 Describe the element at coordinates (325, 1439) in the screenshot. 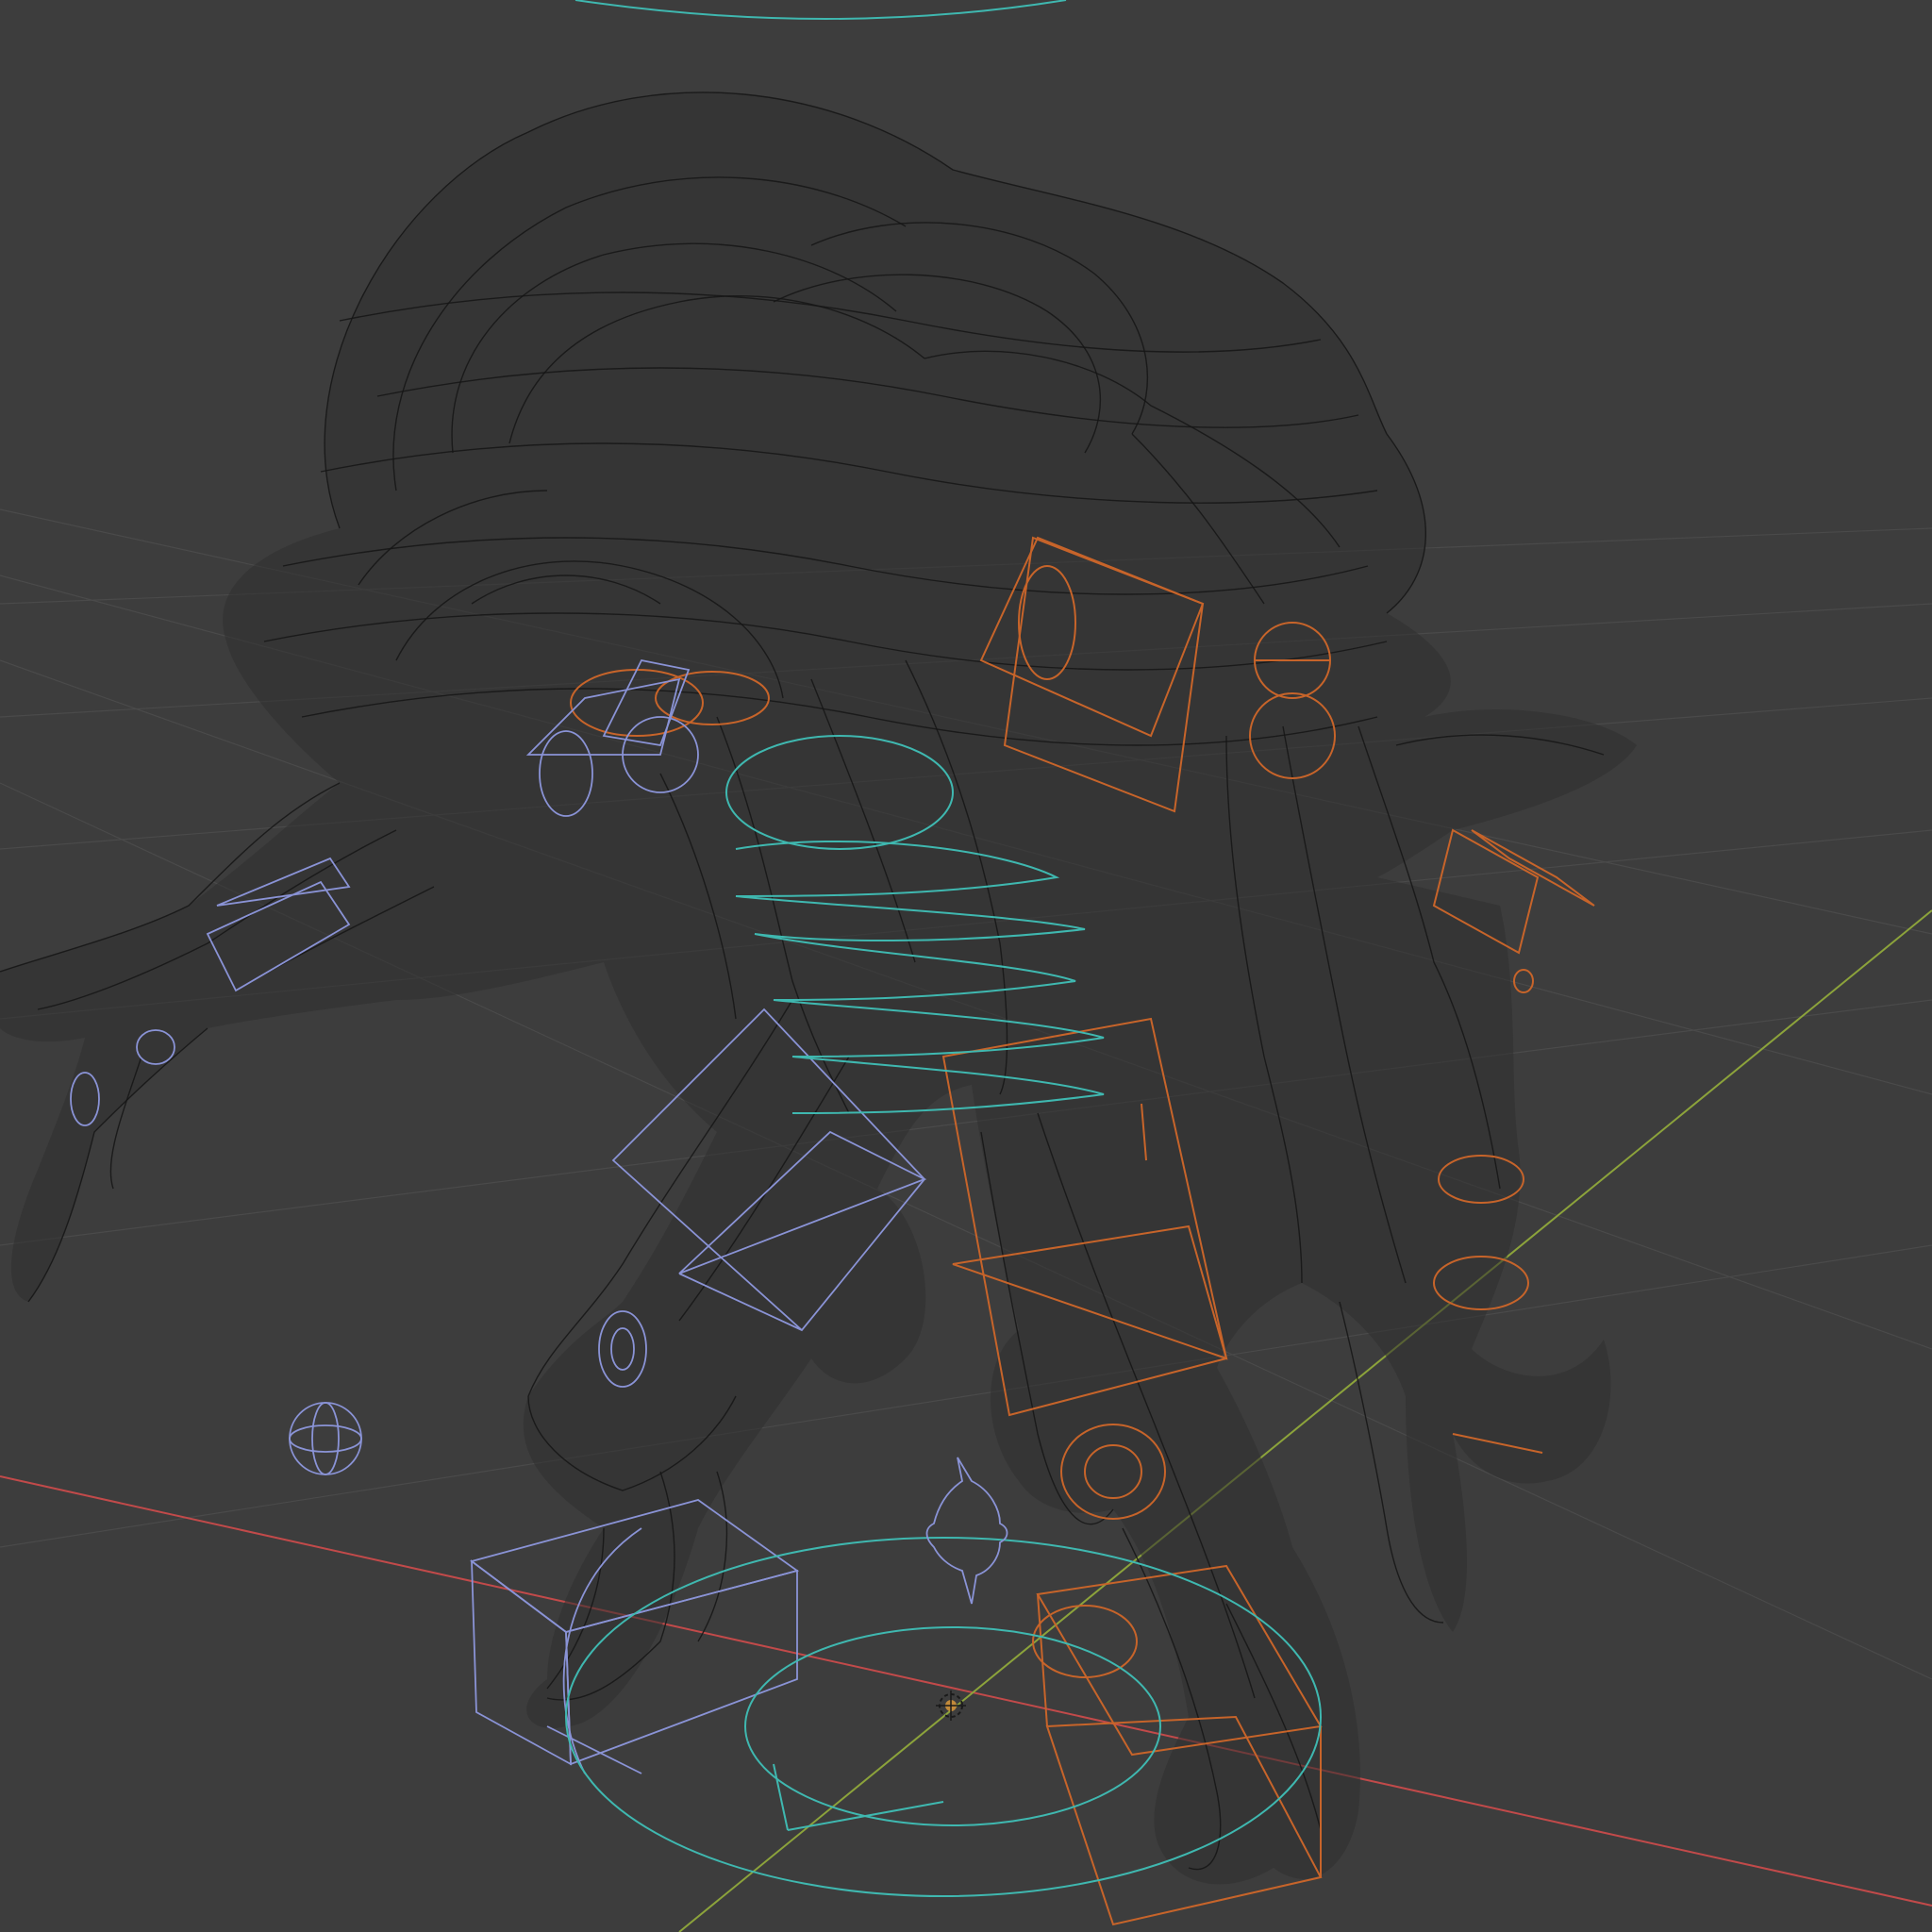

I see `empty-sphere-icon` at that location.